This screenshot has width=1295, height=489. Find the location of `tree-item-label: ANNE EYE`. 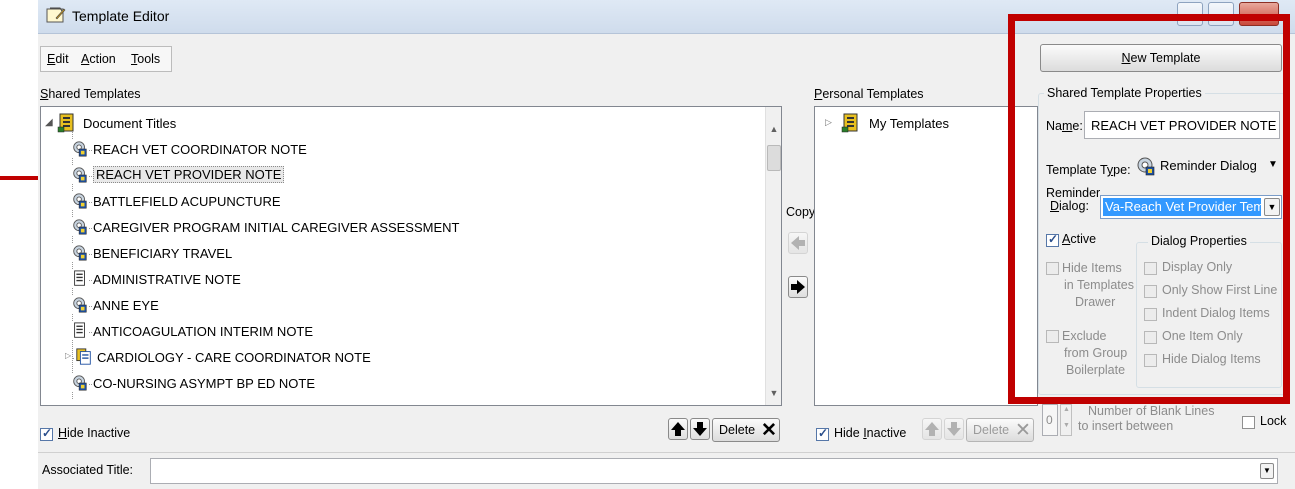

tree-item-label: ANNE EYE is located at coordinates (126, 305).